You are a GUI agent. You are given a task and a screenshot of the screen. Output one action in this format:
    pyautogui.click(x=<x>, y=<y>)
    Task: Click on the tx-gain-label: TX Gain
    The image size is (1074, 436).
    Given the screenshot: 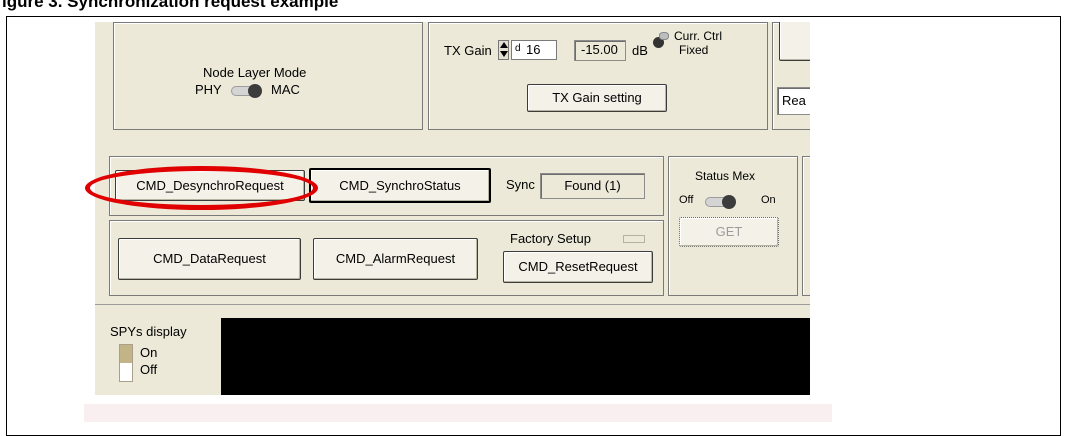 What is the action you would take?
    pyautogui.click(x=468, y=50)
    